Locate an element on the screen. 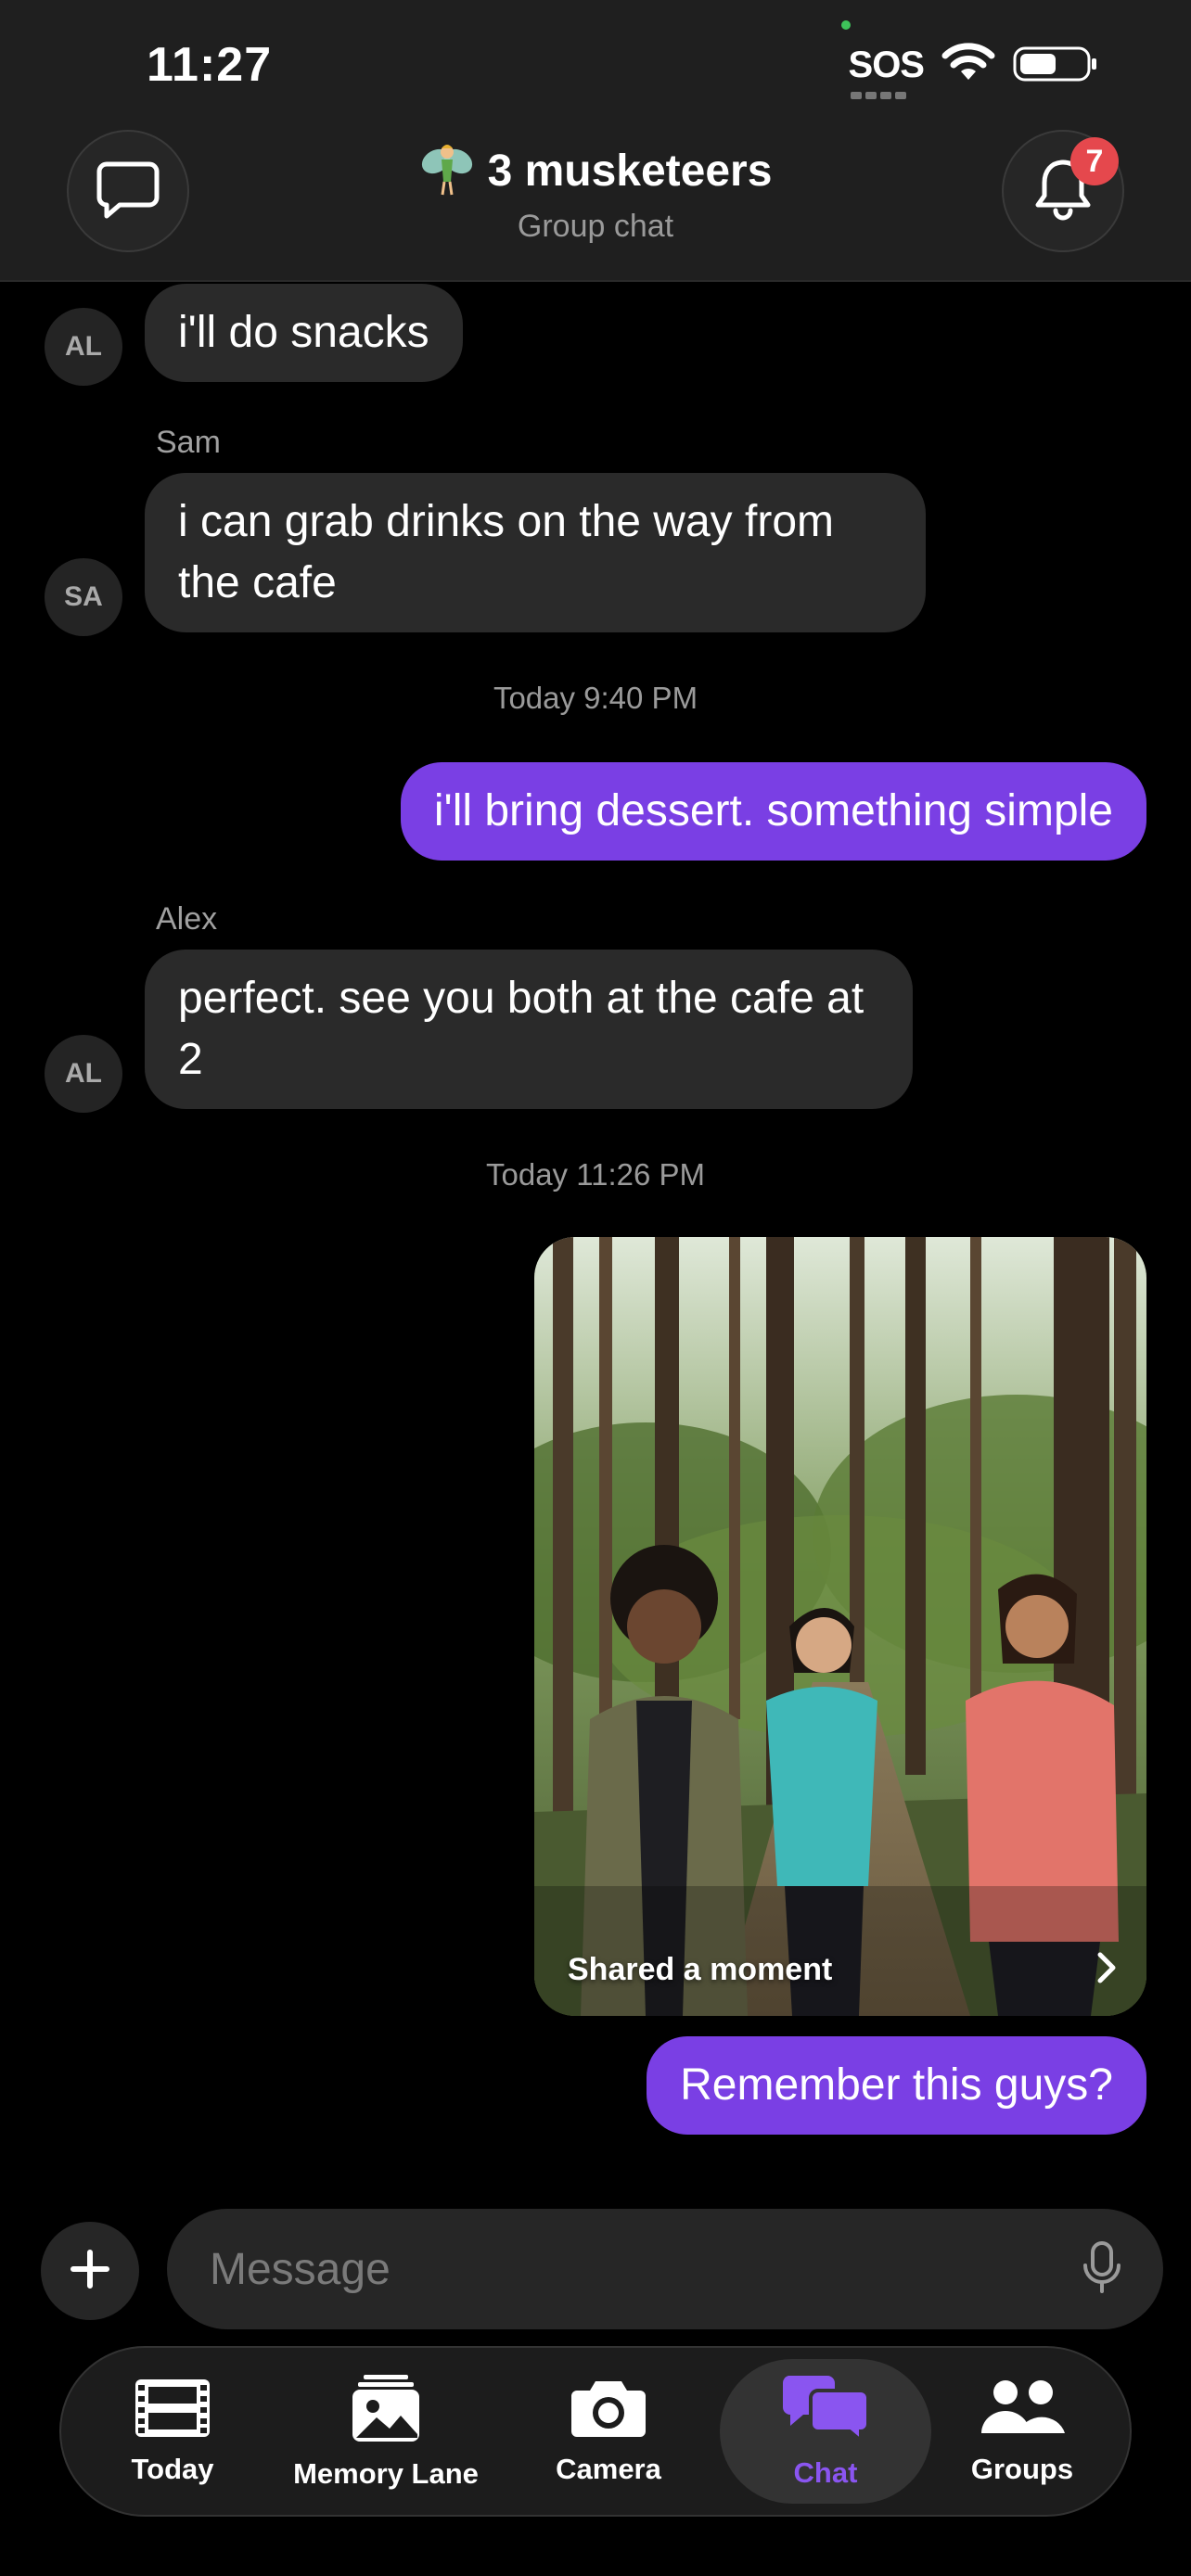 The height and width of the screenshot is (2576, 1191). notifications-button: 7 is located at coordinates (1063, 191).